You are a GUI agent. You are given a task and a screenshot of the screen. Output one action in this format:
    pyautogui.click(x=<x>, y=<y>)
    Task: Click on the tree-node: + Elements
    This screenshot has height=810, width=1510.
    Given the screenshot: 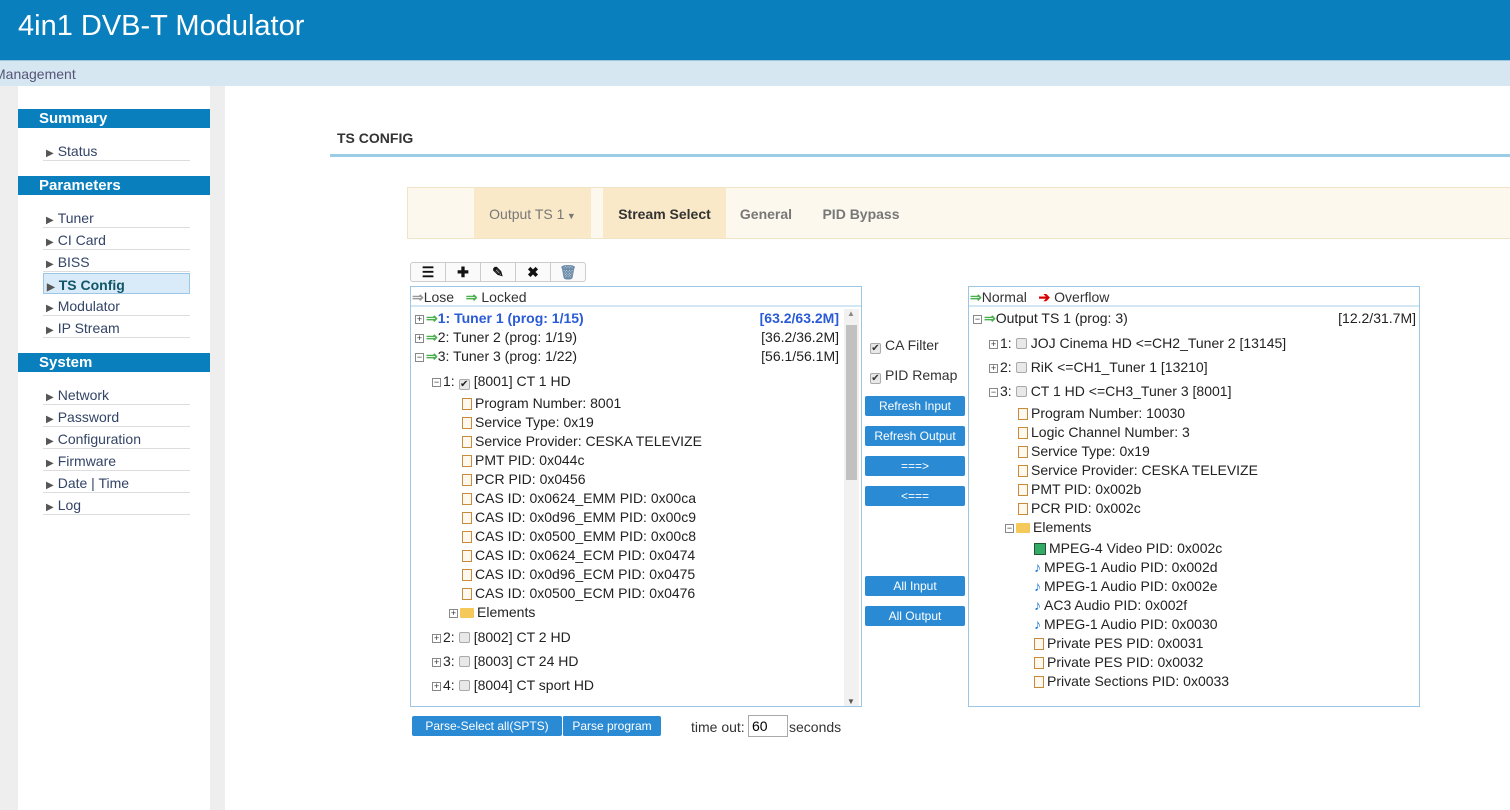 What is the action you would take?
    pyautogui.click(x=492, y=612)
    